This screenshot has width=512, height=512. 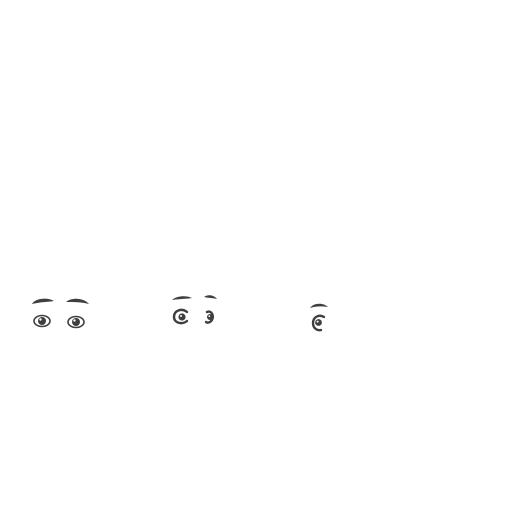 What do you see at coordinates (61, 314) in the screenshot?
I see `eyes-front-icon` at bounding box center [61, 314].